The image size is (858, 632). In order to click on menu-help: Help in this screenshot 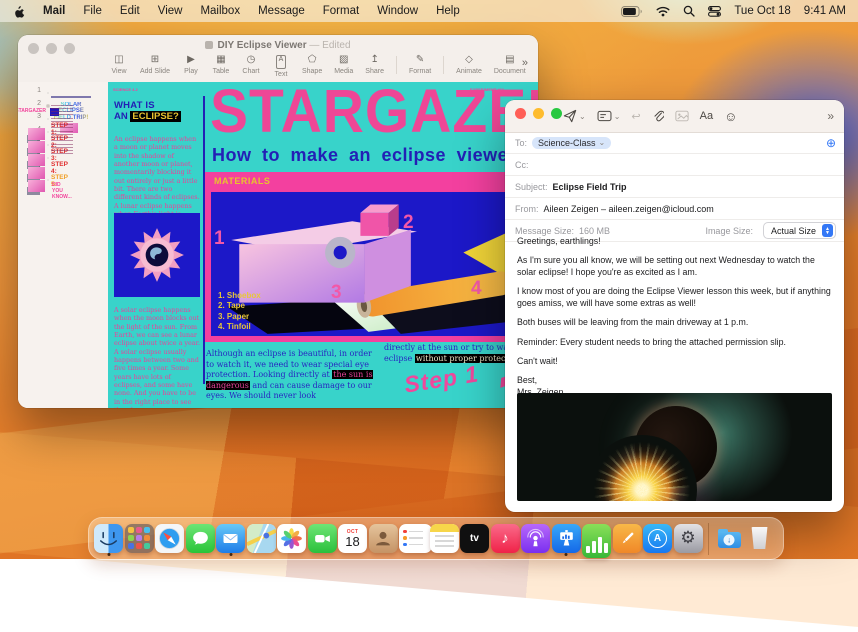, I will do `click(448, 11)`.